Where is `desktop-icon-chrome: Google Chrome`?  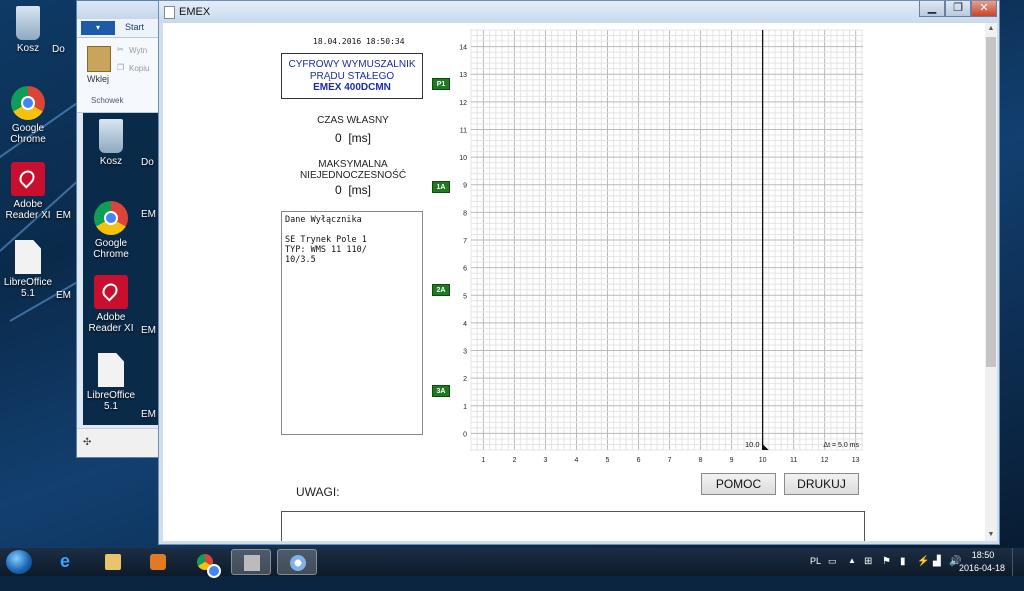 desktop-icon-chrome: Google Chrome is located at coordinates (28, 115).